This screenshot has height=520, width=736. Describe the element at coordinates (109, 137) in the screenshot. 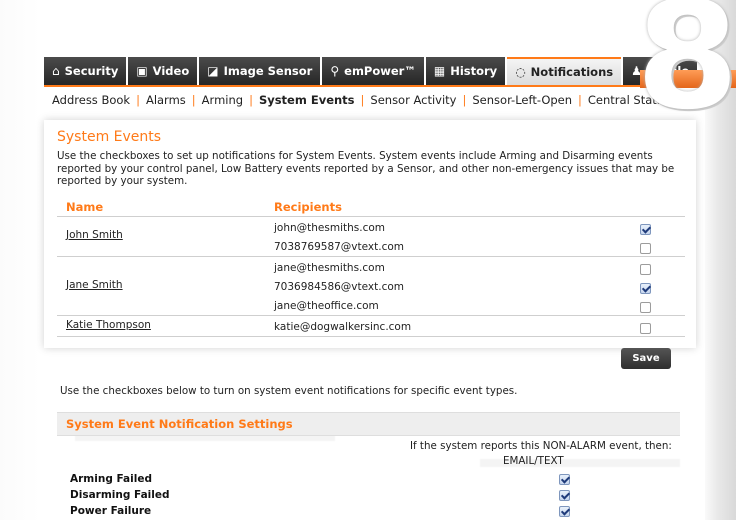

I see `panel-title: System Events` at that location.